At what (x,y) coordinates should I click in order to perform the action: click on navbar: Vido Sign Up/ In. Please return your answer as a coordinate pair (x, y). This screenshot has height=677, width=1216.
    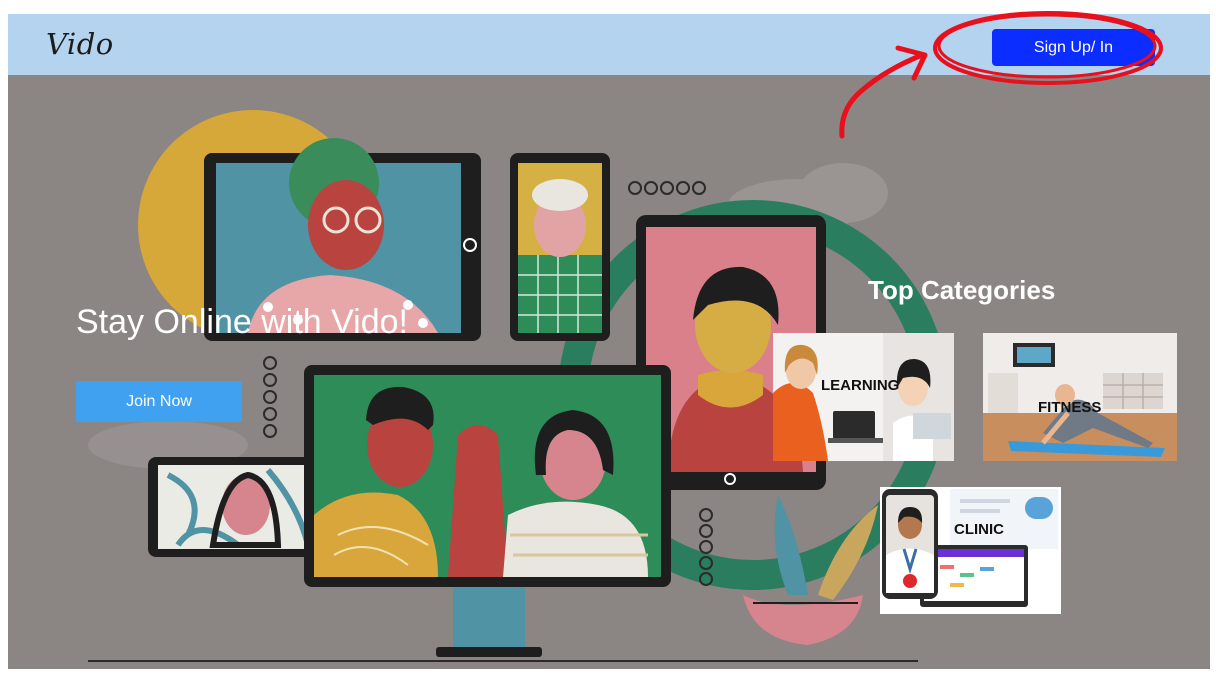
    Looking at the image, I should click on (609, 44).